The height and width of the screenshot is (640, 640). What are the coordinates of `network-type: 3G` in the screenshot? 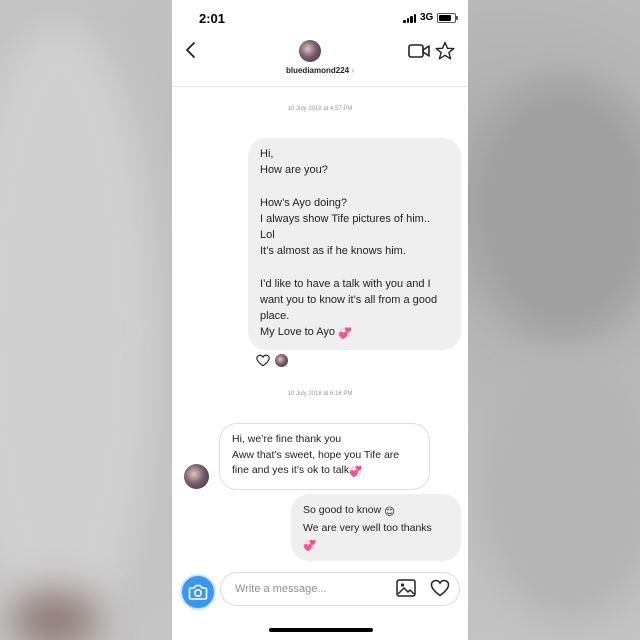 It's located at (427, 17).